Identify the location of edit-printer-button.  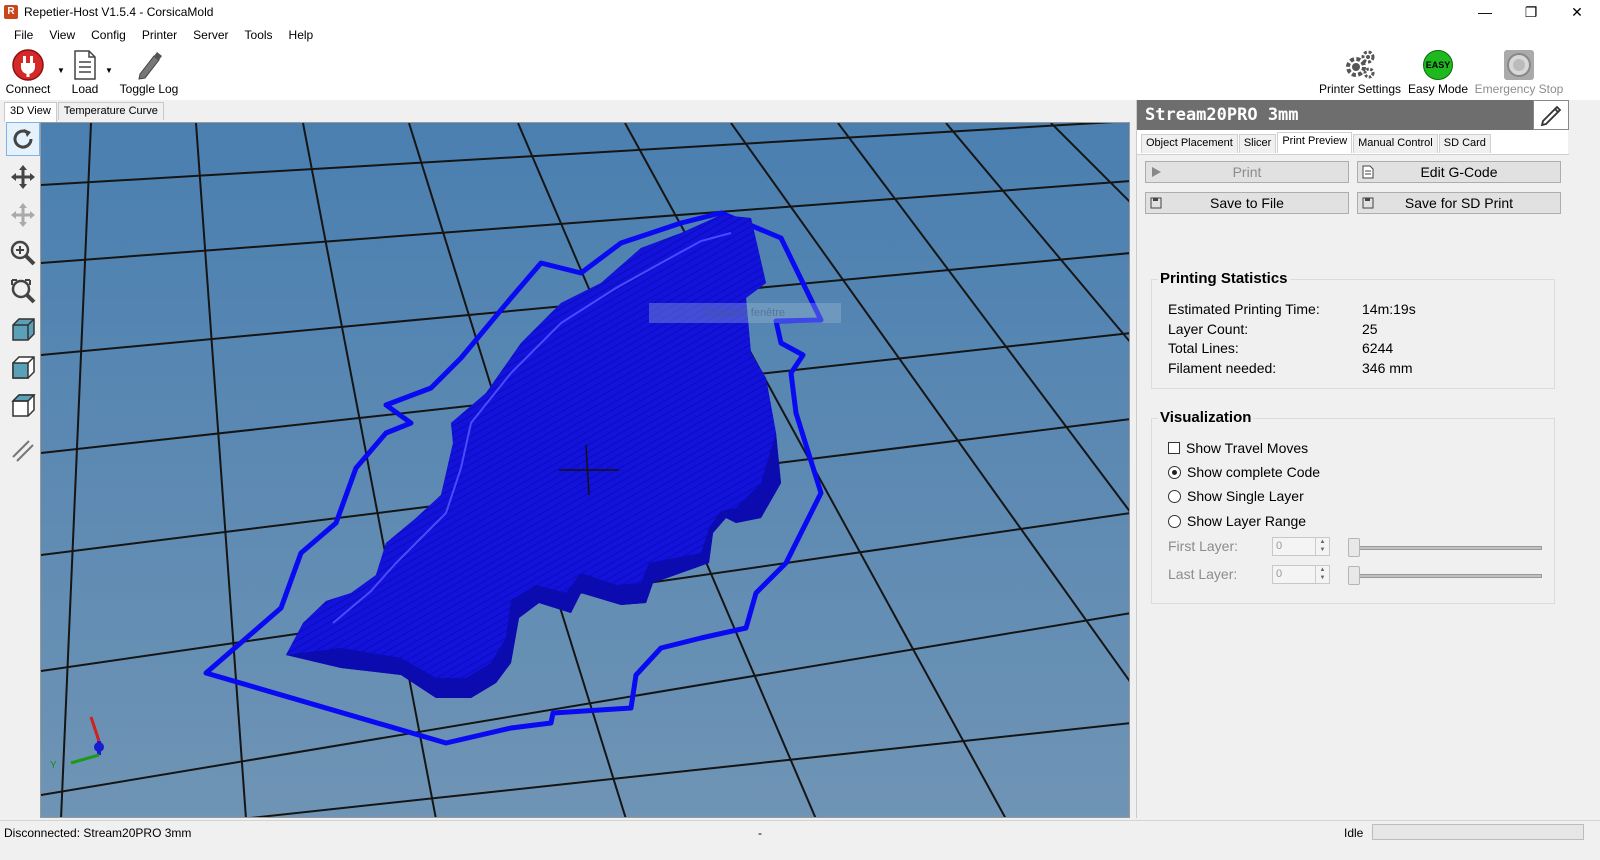
(1551, 115).